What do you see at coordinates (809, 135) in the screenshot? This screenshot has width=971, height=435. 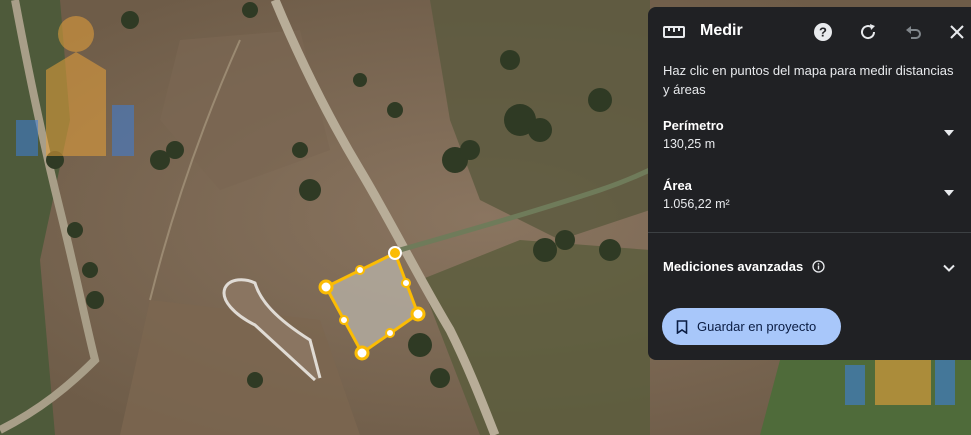 I see `perimeter-row: Perímetro 130,25 m` at bounding box center [809, 135].